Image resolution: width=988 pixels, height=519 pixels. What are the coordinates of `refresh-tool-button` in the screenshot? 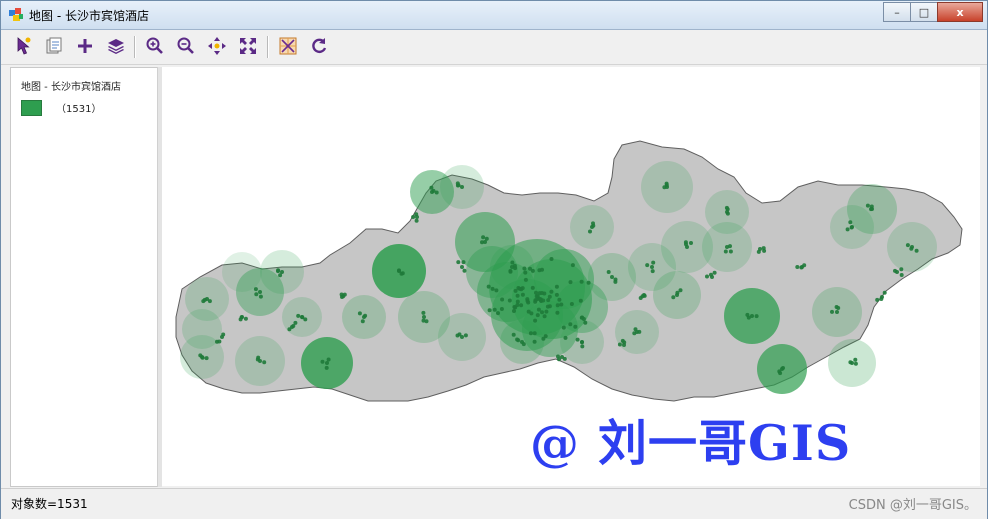 It's located at (319, 46).